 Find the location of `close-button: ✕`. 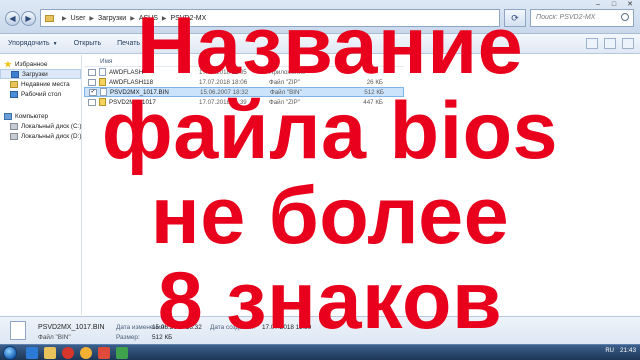

close-button: ✕ is located at coordinates (630, 4).